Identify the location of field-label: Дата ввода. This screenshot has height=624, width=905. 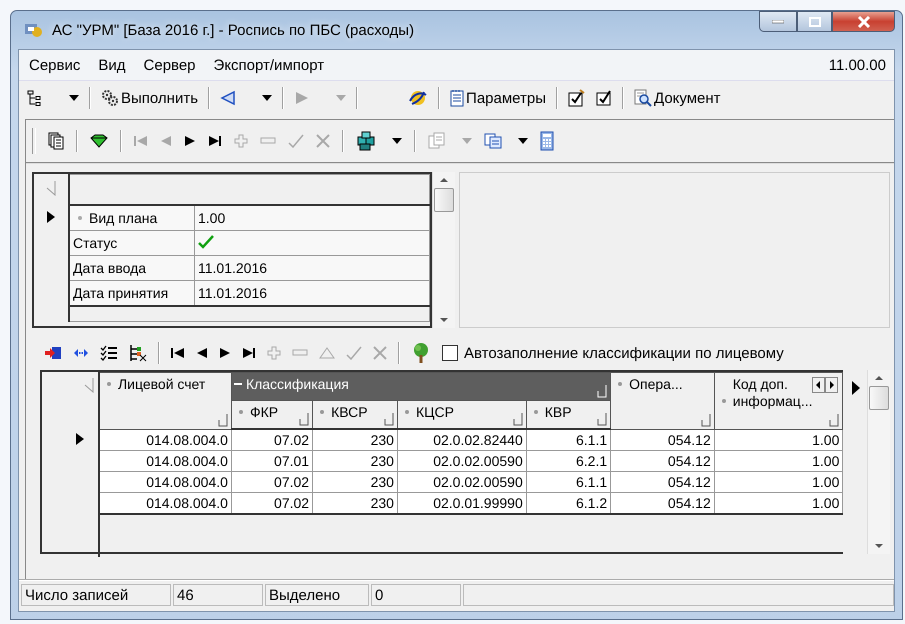
(131, 268).